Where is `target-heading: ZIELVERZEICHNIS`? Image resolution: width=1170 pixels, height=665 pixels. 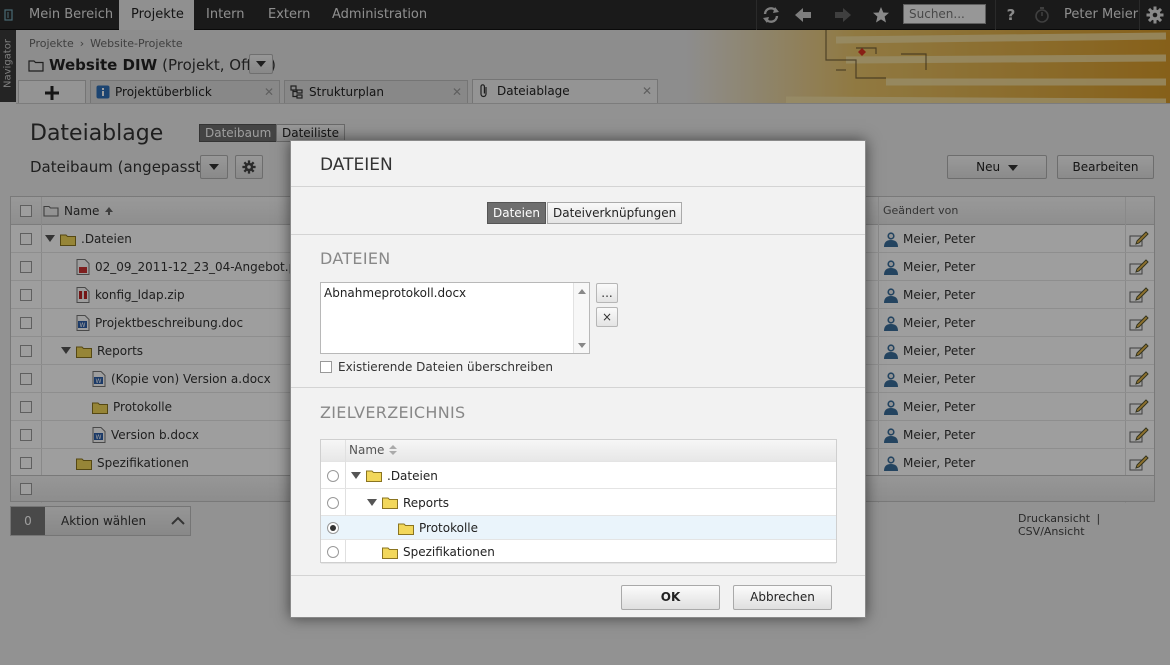
target-heading: ZIELVERZEICHNIS is located at coordinates (393, 412).